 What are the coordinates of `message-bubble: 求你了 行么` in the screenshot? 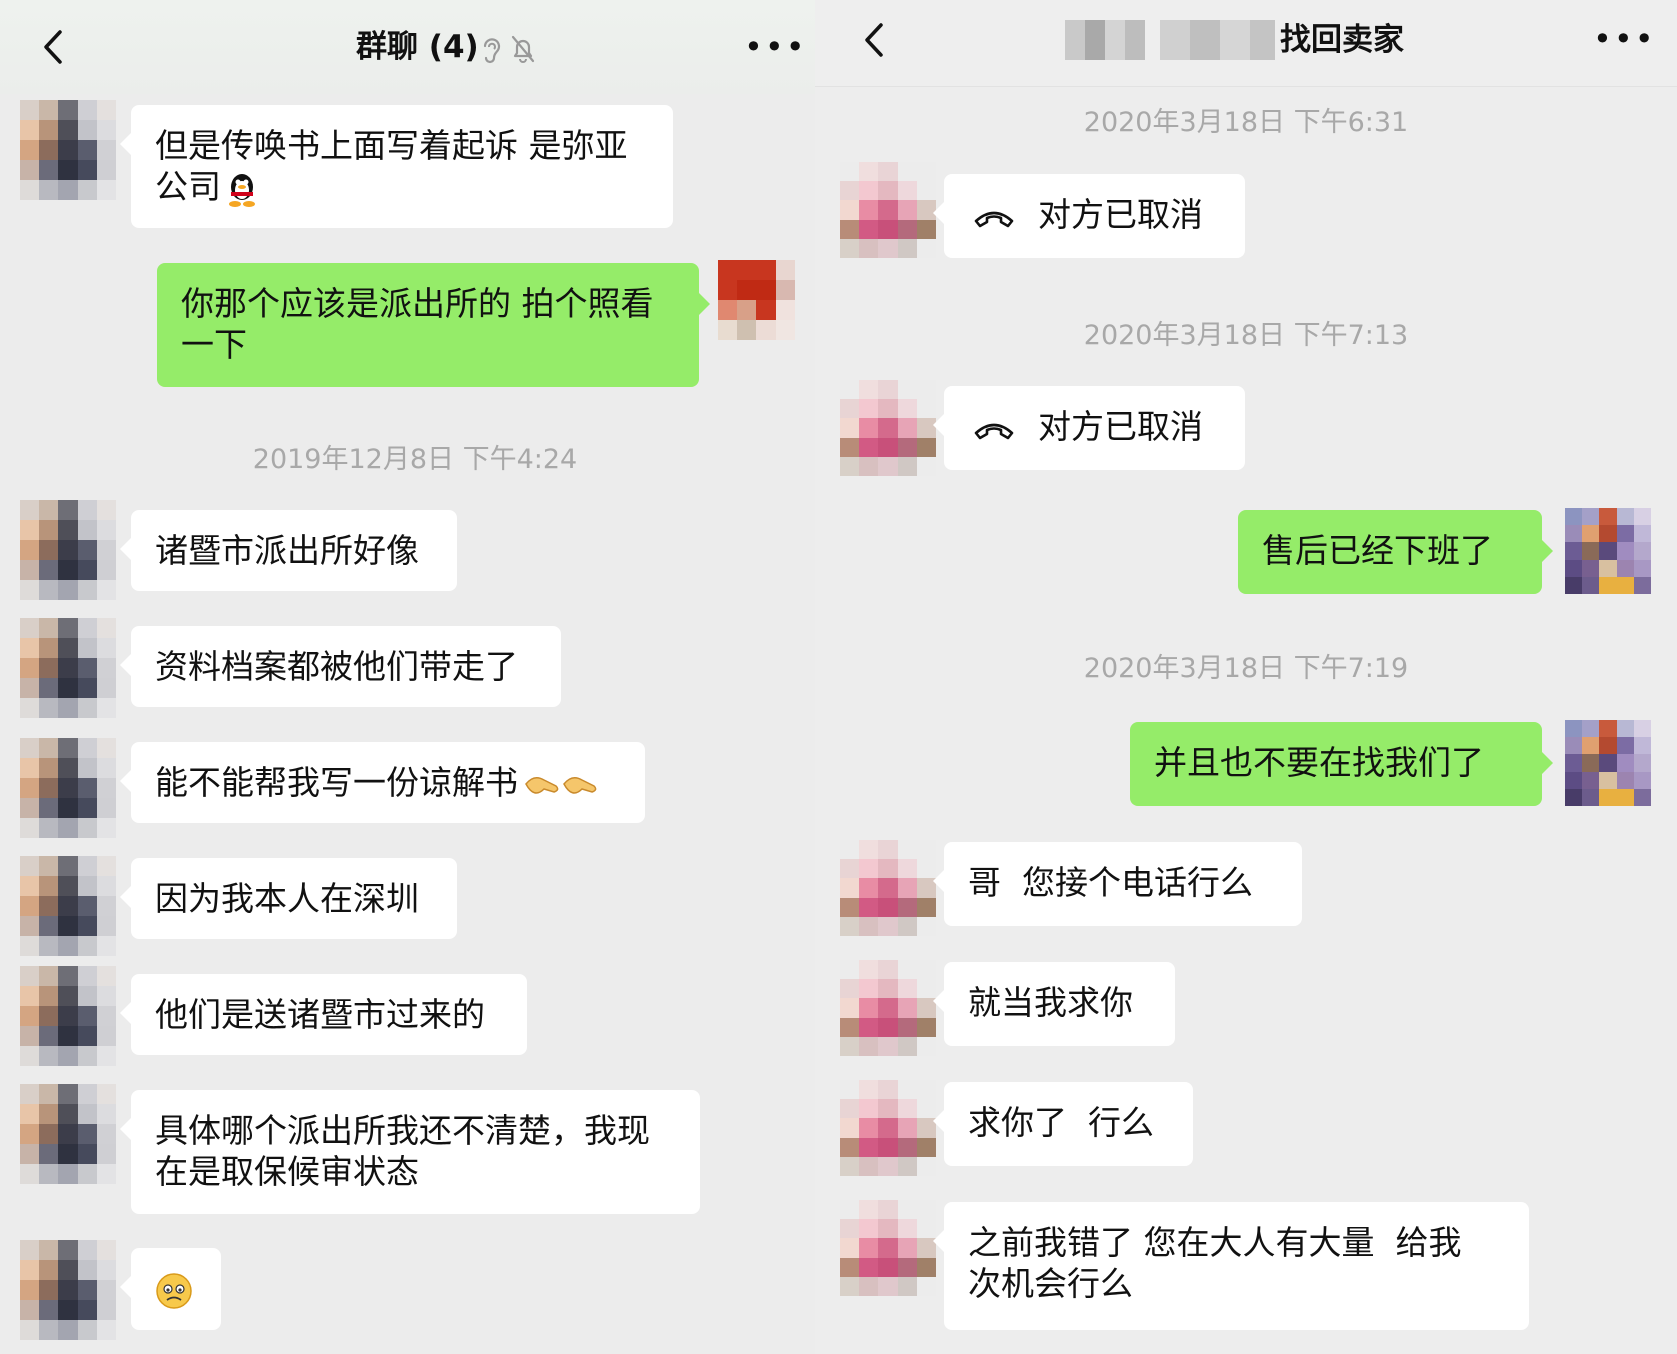 It's located at (1063, 1124).